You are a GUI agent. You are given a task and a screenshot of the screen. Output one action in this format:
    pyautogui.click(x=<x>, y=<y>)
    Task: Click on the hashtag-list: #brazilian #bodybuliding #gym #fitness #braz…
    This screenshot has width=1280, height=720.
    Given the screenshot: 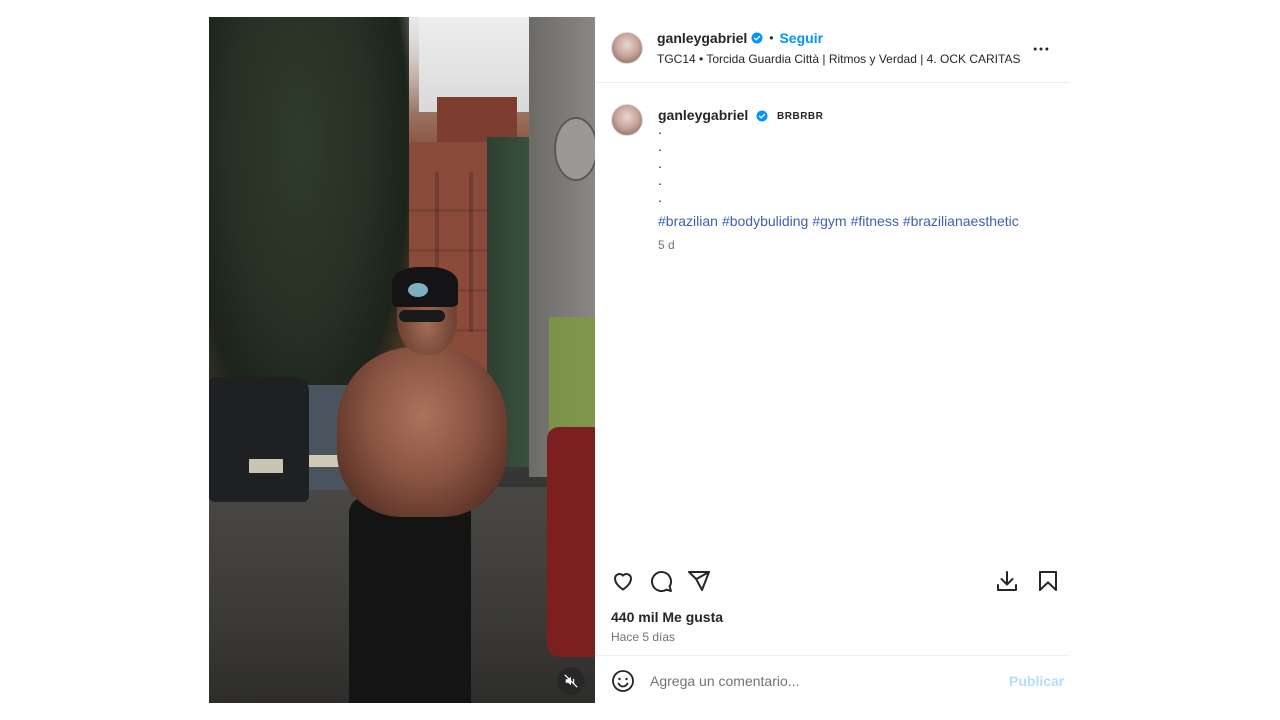 What is the action you would take?
    pyautogui.click(x=853, y=221)
    